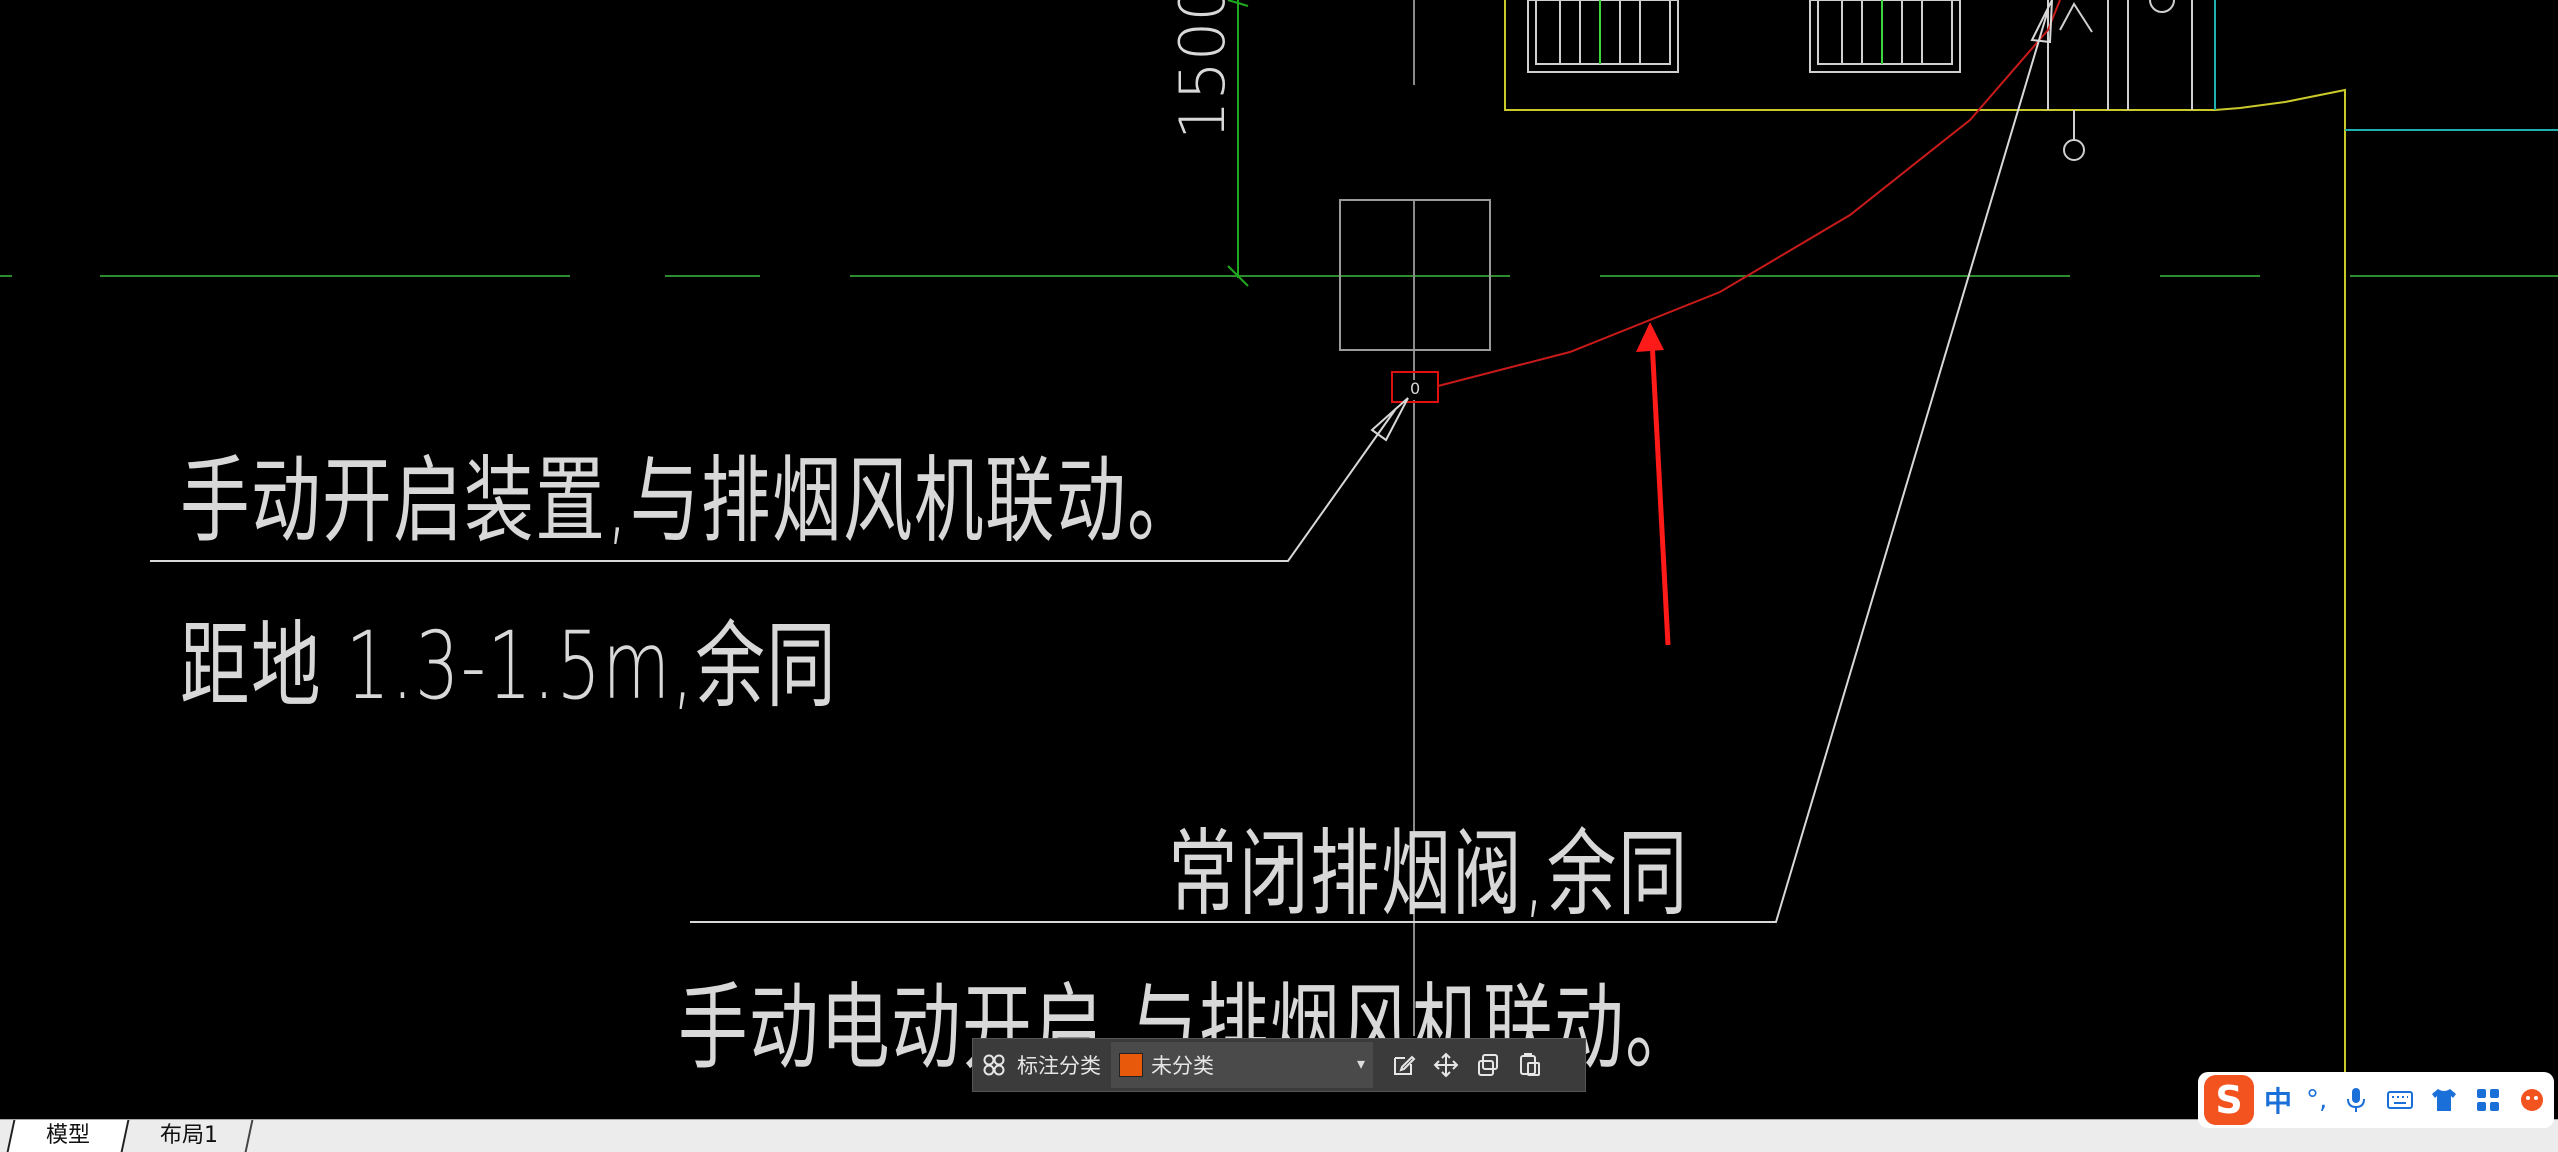 This screenshot has height=1152, width=2558. What do you see at coordinates (994, 1065) in the screenshot?
I see `category-grid-icon` at bounding box center [994, 1065].